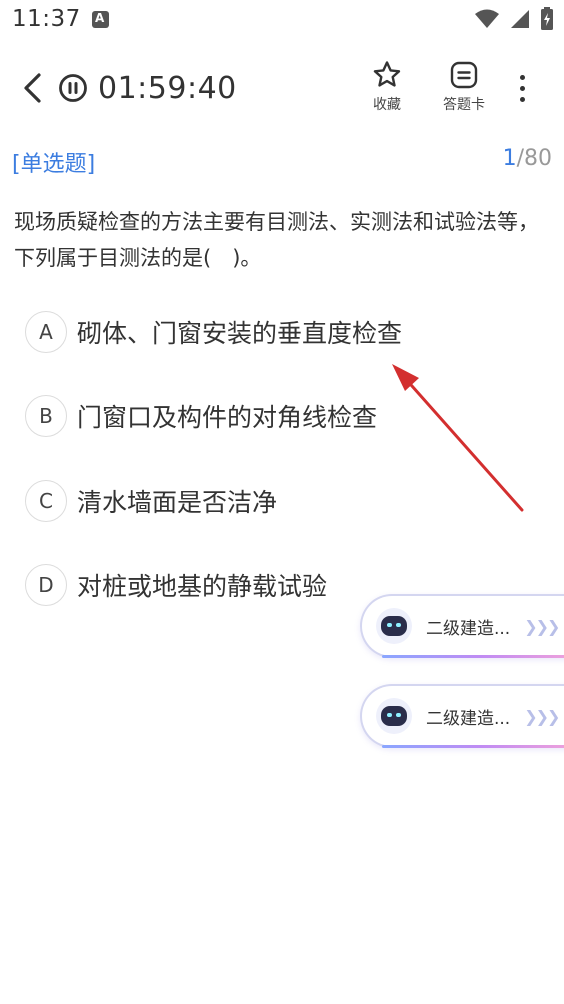  Describe the element at coordinates (167, 88) in the screenshot. I see `timer-text: 01:59:40` at that location.